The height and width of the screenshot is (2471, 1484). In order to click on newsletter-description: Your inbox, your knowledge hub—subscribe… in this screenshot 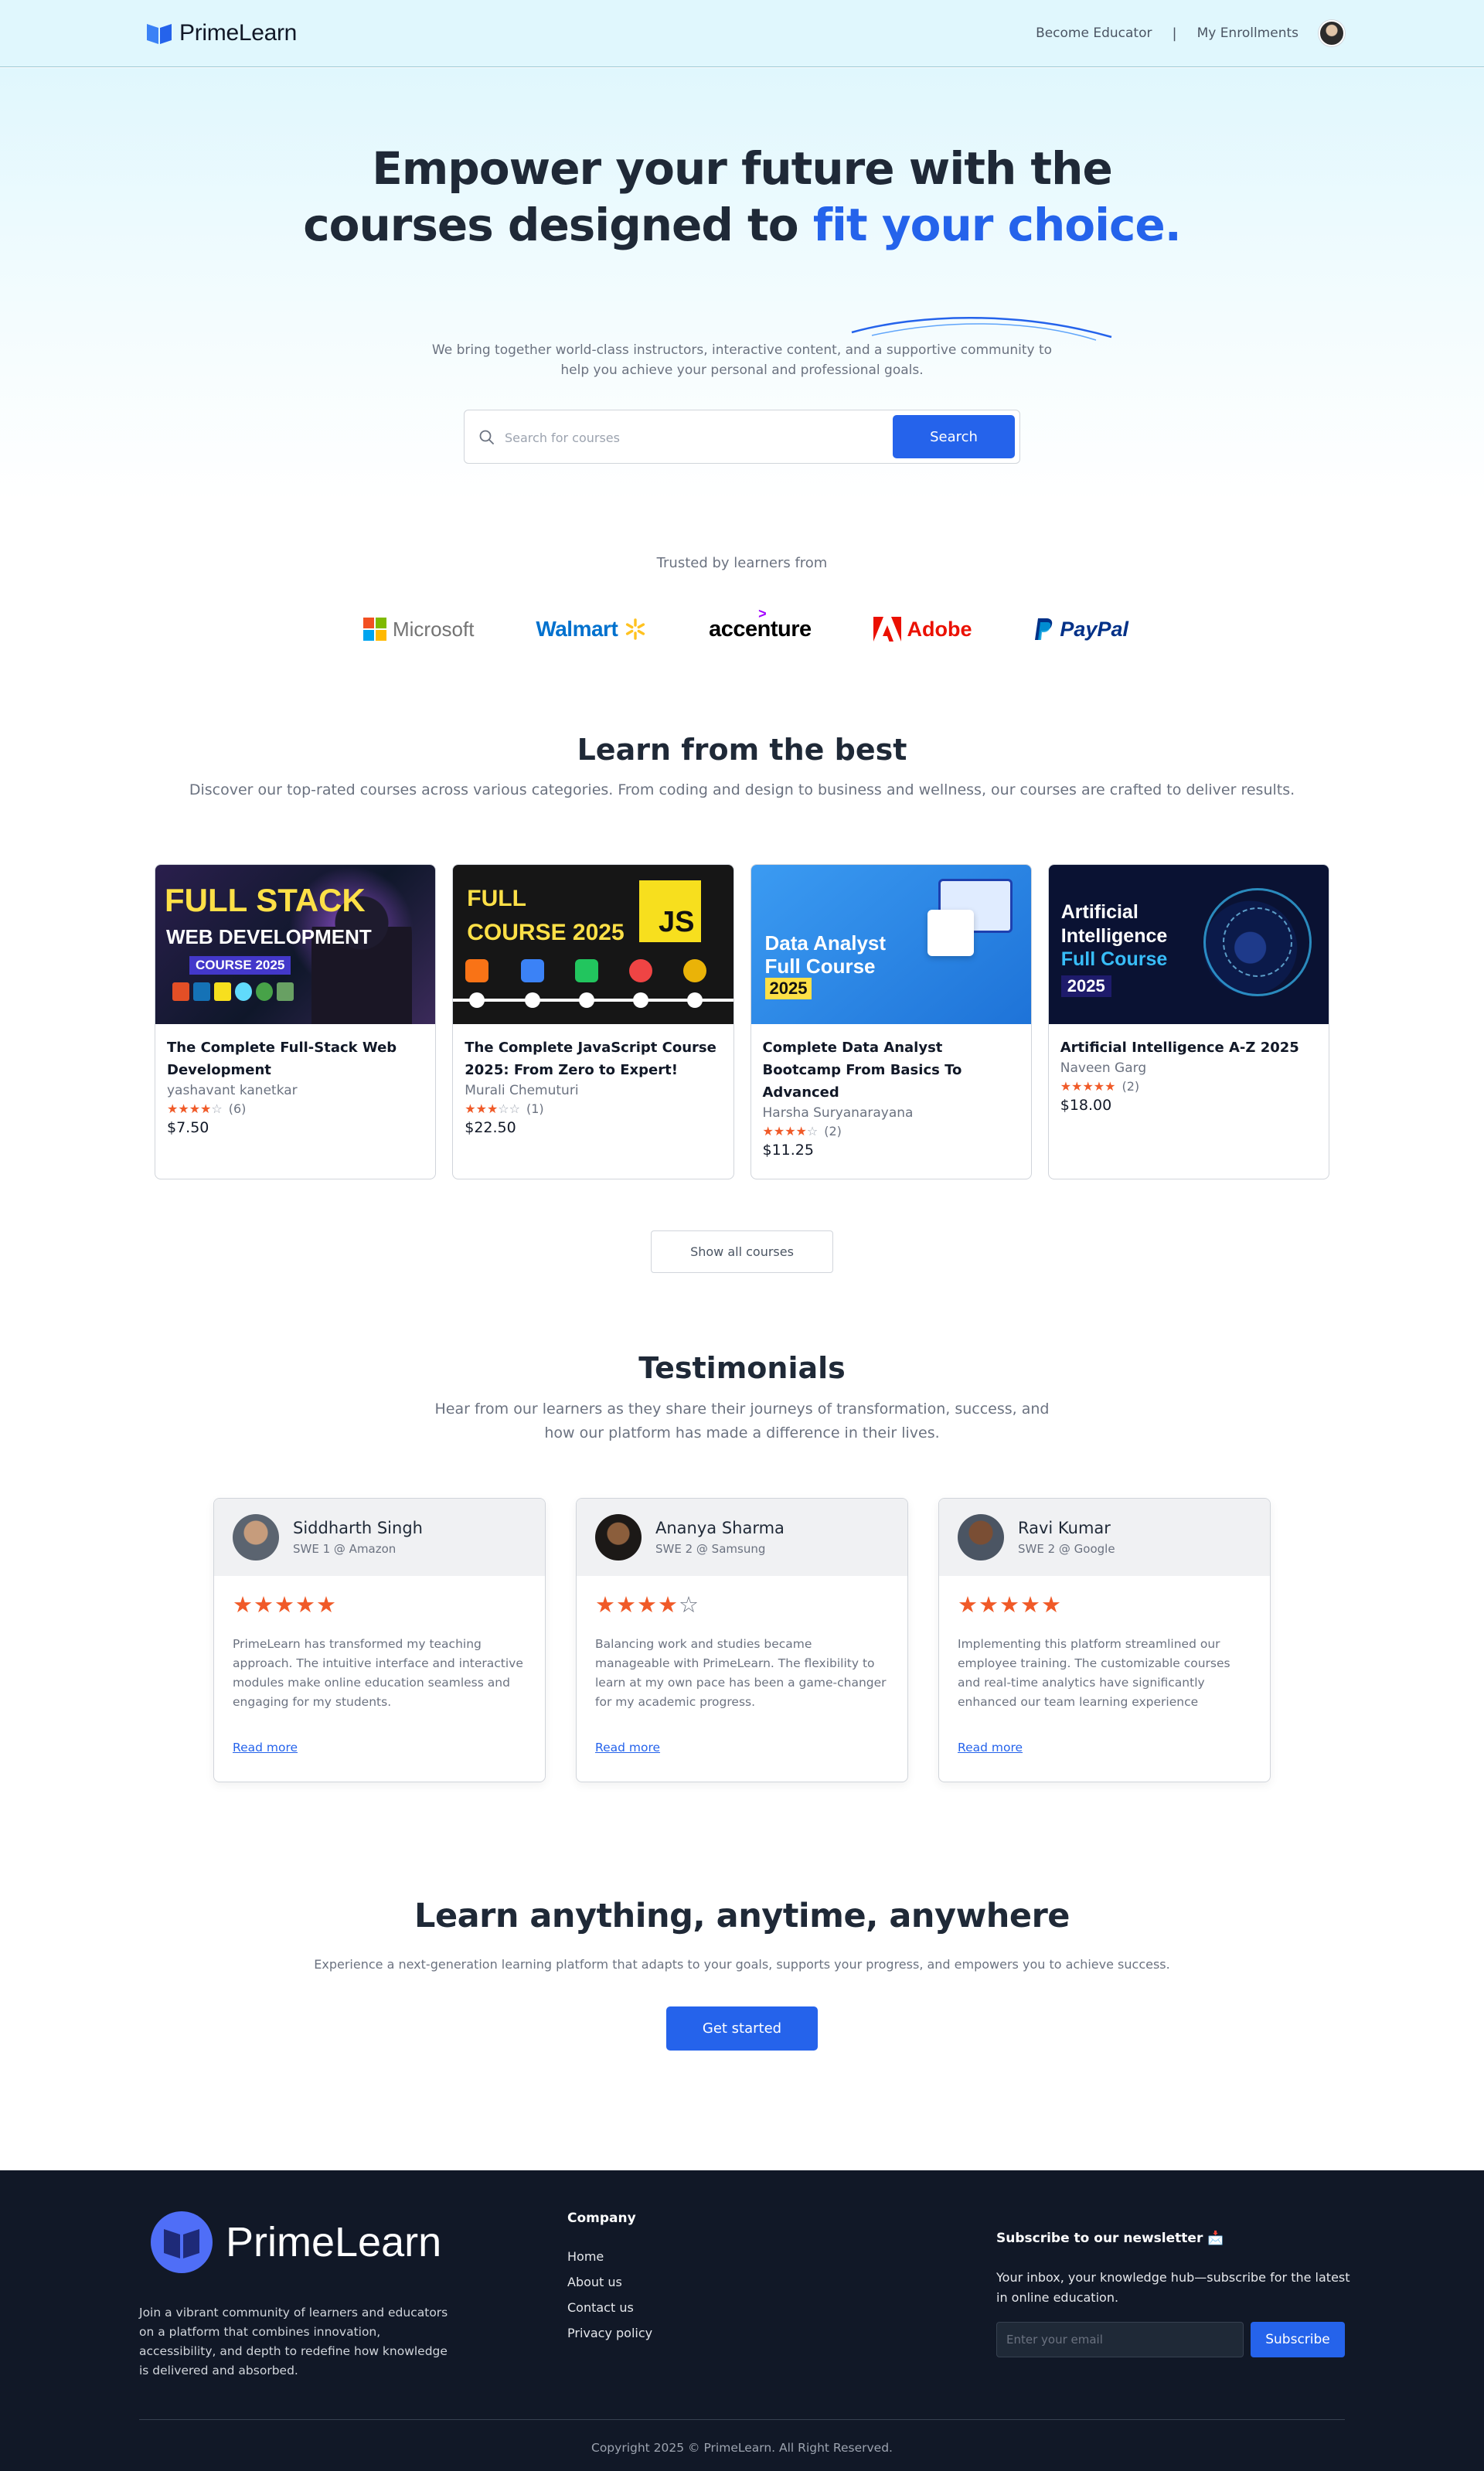, I will do `click(1173, 2287)`.